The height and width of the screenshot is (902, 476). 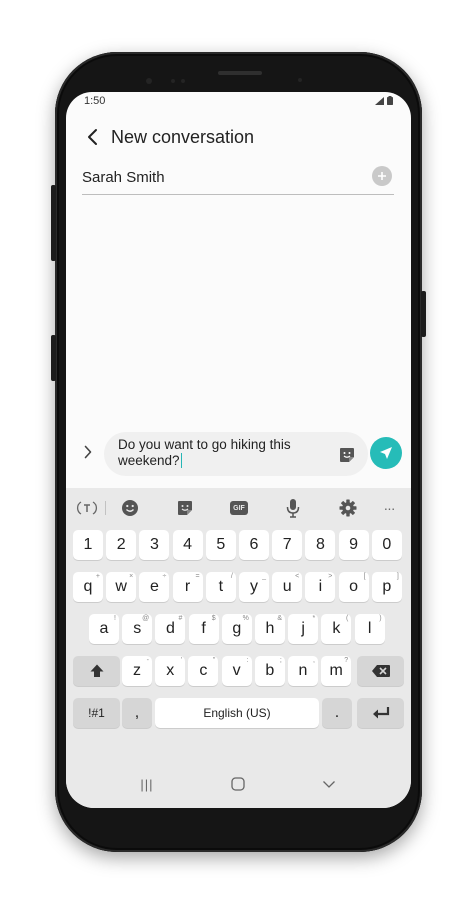 I want to click on key-f: f $, so click(x=203, y=629).